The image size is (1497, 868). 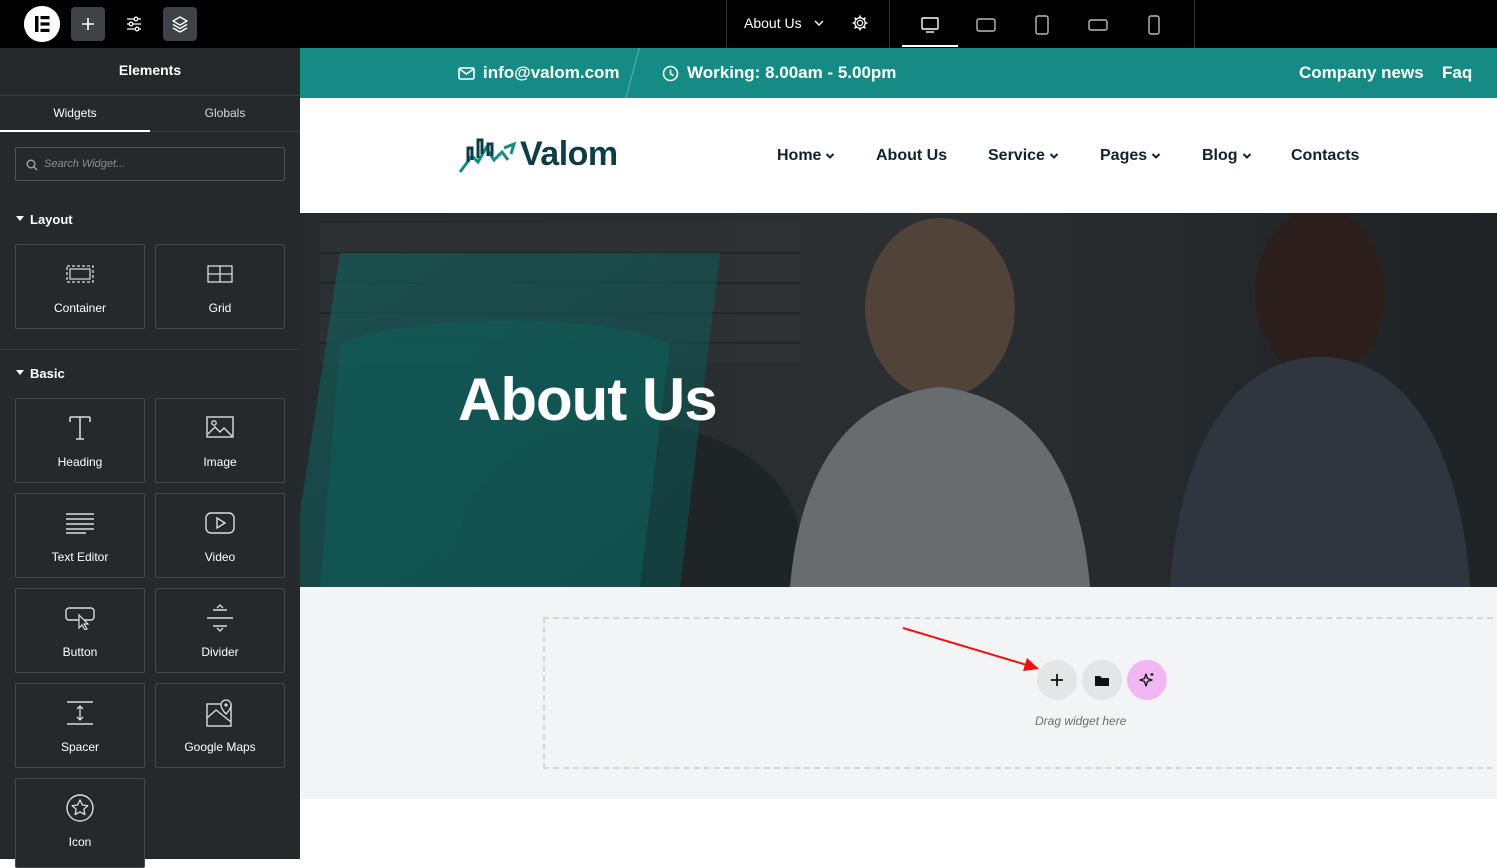 I want to click on envelope-icon, so click(x=466, y=73).